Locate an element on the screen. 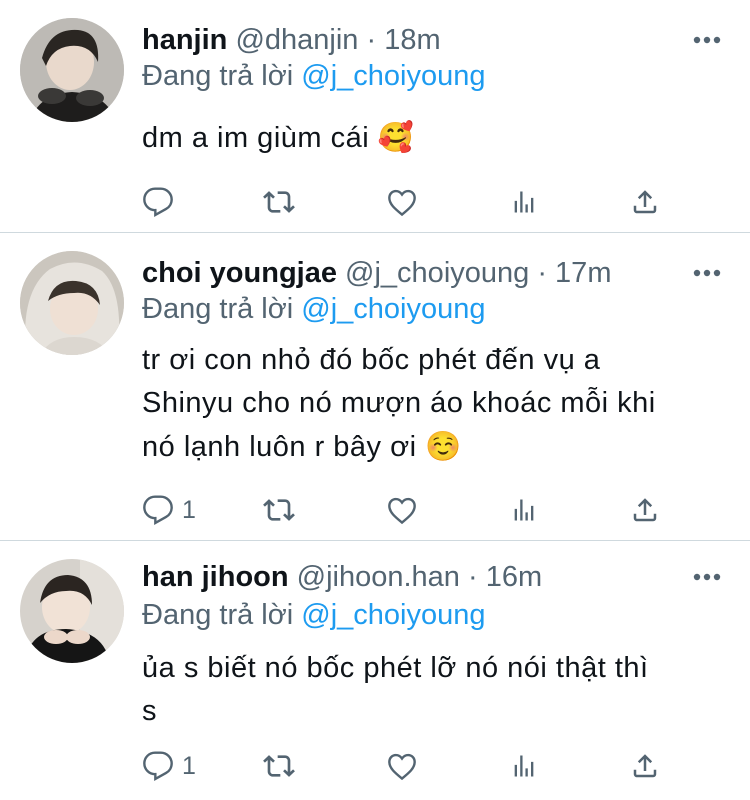 The width and height of the screenshot is (750, 800). timestamp: · 16m is located at coordinates (505, 577).